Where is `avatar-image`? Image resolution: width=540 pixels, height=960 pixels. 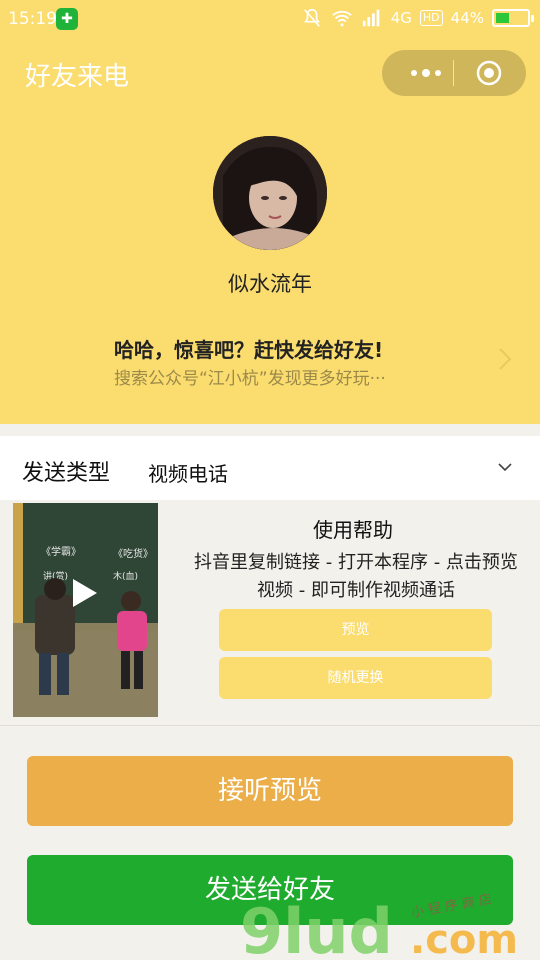
avatar-image is located at coordinates (270, 193).